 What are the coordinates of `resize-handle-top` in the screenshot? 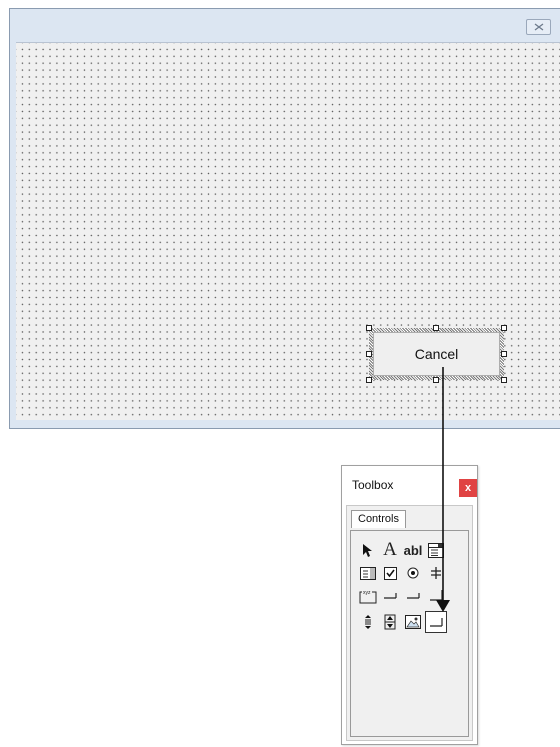 It's located at (436, 328).